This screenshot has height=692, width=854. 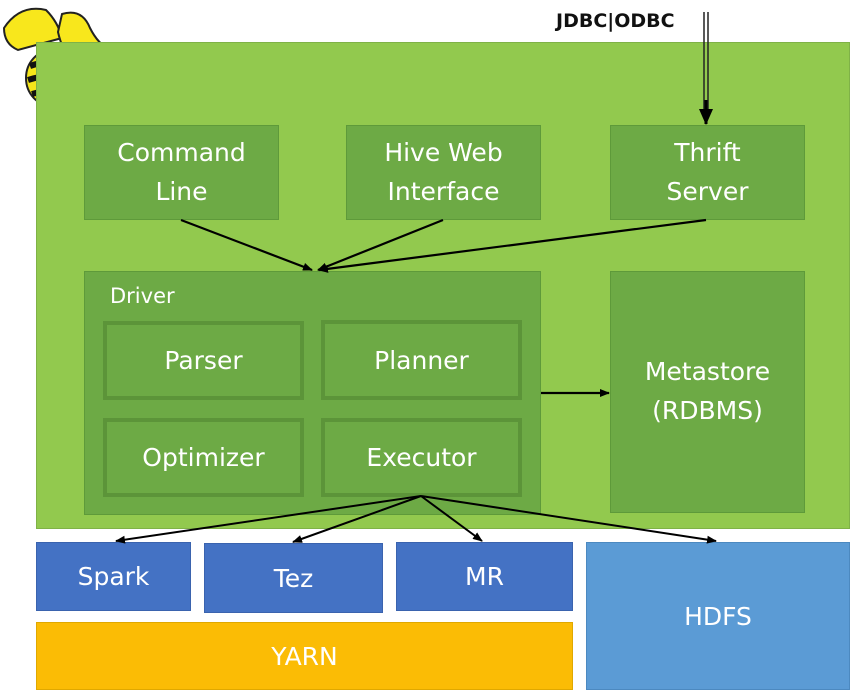 I want to click on hive-web-interface-box: Hive Web Interface, so click(x=443, y=172).